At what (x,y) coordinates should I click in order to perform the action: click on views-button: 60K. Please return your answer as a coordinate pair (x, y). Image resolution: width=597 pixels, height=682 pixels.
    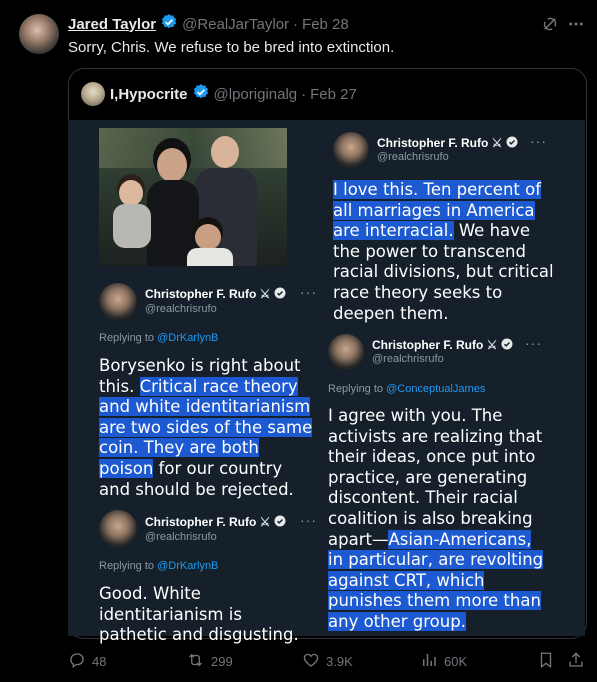
    Looking at the image, I should click on (443, 661).